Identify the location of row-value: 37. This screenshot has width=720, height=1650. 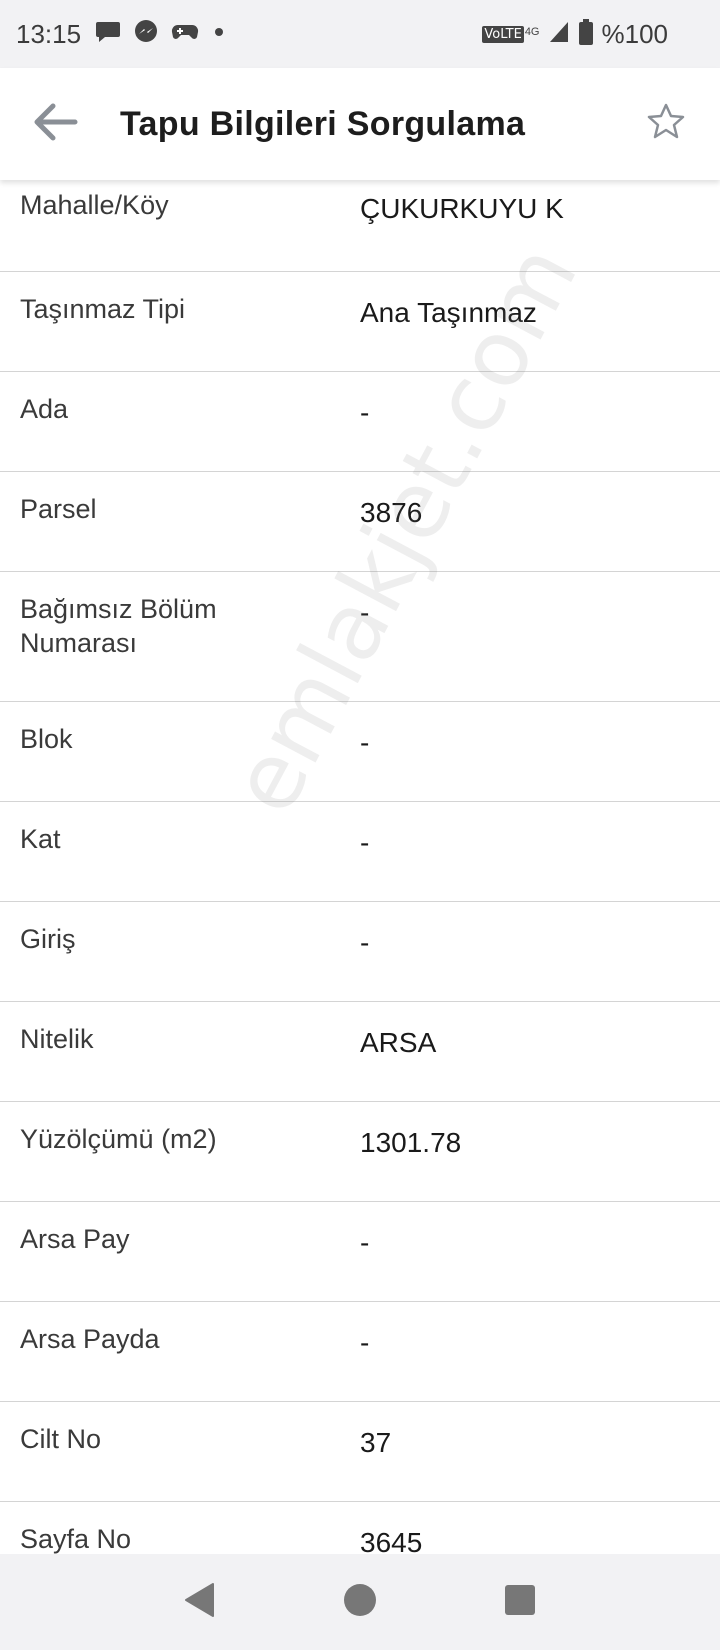
(376, 1442).